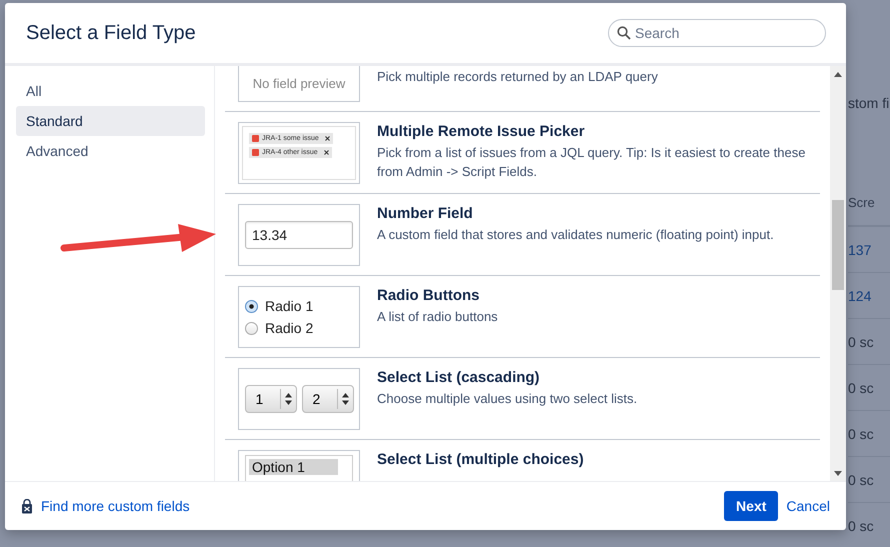  I want to click on field-type-description: Pick from a list of issues from a JQL query. Tip: Is it easiest to create these from Admin -> Script Fields., so click(591, 162).